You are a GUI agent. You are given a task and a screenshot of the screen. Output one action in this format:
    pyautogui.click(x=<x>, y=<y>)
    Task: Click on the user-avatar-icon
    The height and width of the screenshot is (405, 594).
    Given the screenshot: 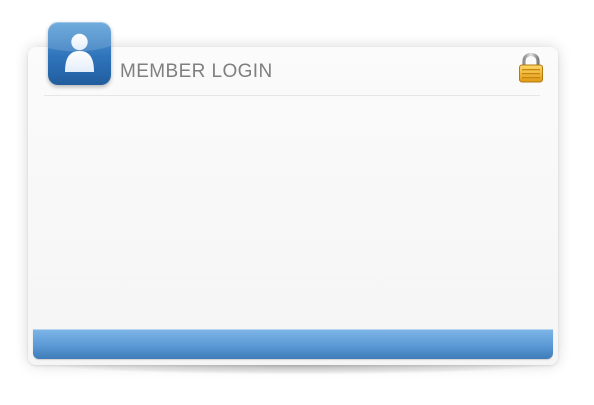 What is the action you would take?
    pyautogui.click(x=79, y=53)
    